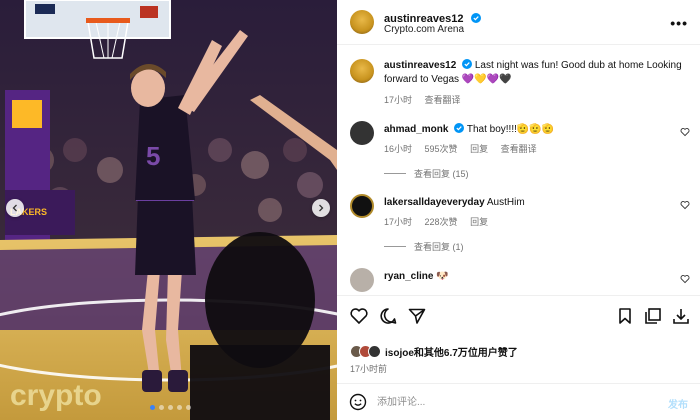 This screenshot has width=700, height=420. What do you see at coordinates (518, 22) in the screenshot?
I see `post-header: austinreaves12 Crypto.com Arena •••` at bounding box center [518, 22].